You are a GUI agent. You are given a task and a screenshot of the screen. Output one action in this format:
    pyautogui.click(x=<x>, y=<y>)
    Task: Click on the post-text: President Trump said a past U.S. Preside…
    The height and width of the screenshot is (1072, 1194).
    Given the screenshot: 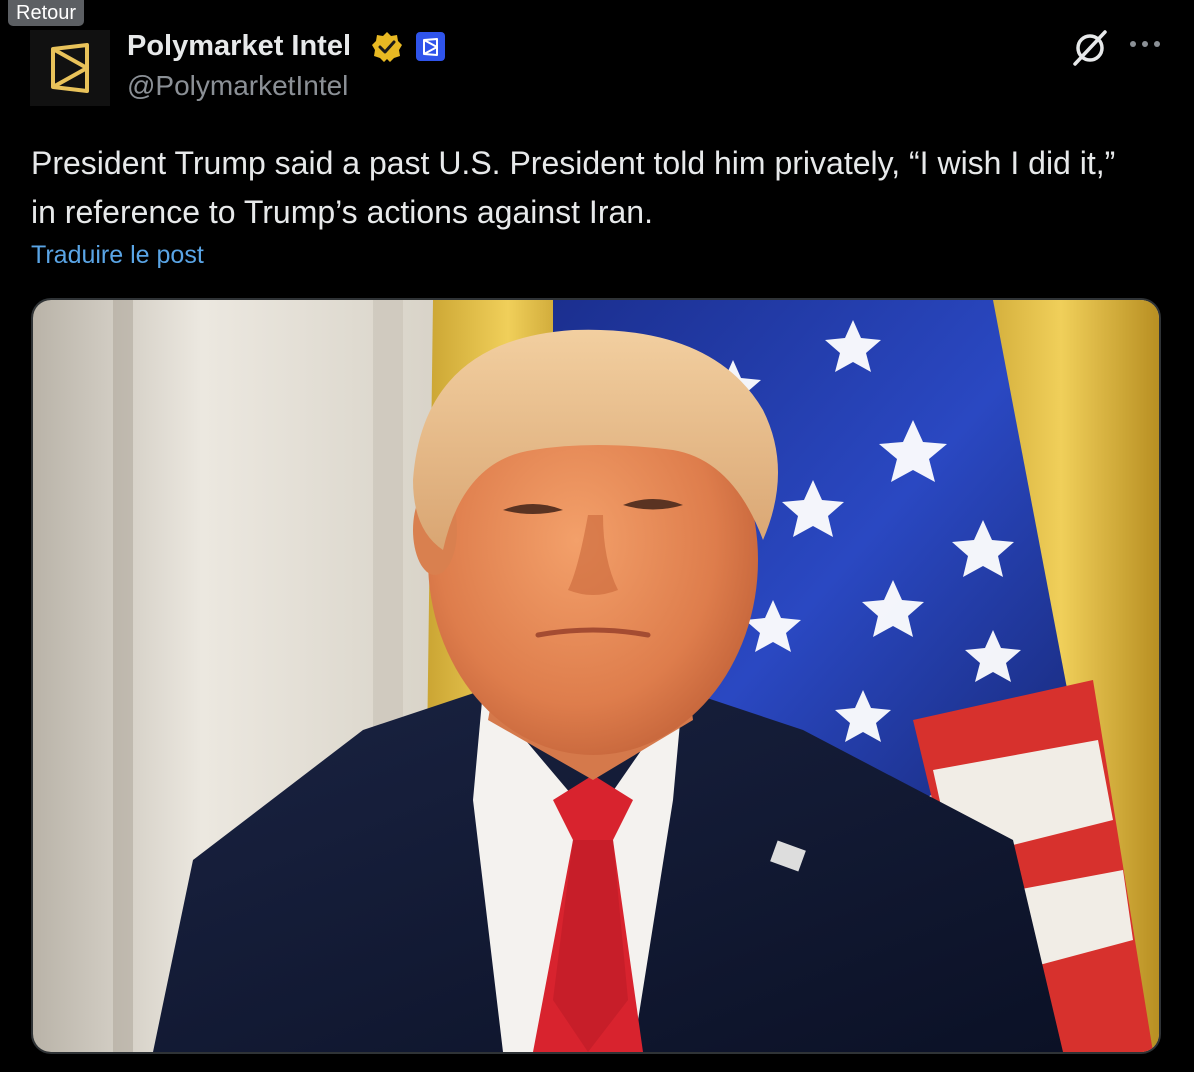 What is the action you would take?
    pyautogui.click(x=573, y=187)
    